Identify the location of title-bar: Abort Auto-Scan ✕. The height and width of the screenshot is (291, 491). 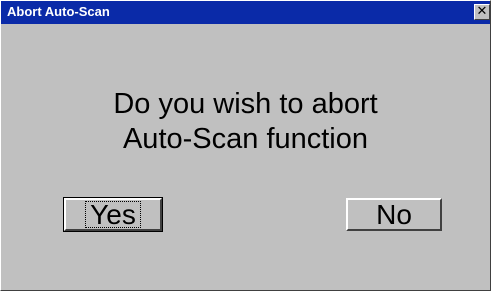
(245, 12).